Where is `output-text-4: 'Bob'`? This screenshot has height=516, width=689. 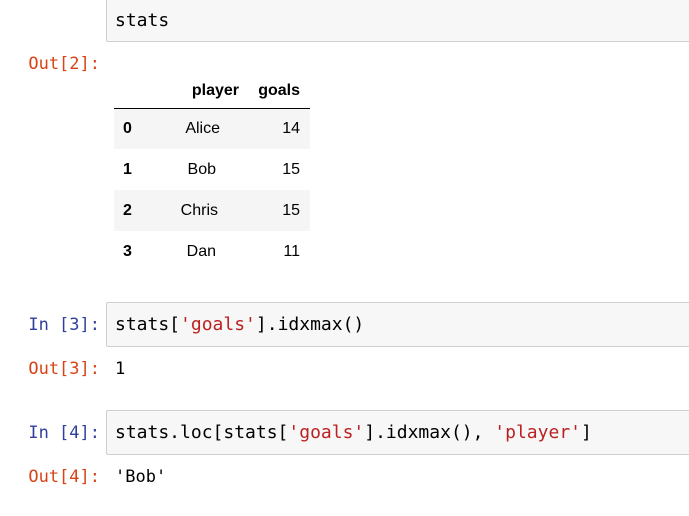 output-text-4: 'Bob' is located at coordinates (141, 477).